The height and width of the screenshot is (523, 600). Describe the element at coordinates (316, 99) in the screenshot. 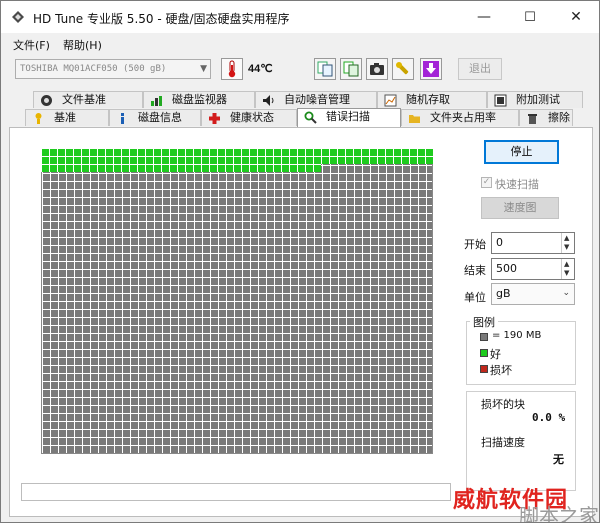

I see `tab-noise-management: 自动噪音管理` at that location.